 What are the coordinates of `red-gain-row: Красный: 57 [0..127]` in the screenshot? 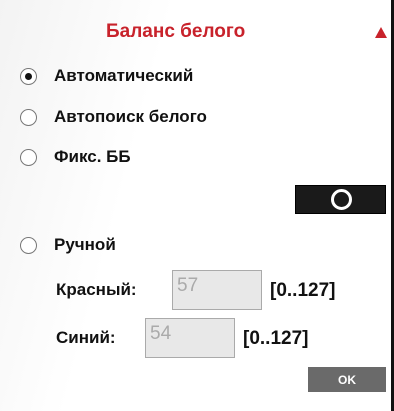 It's located at (195, 290).